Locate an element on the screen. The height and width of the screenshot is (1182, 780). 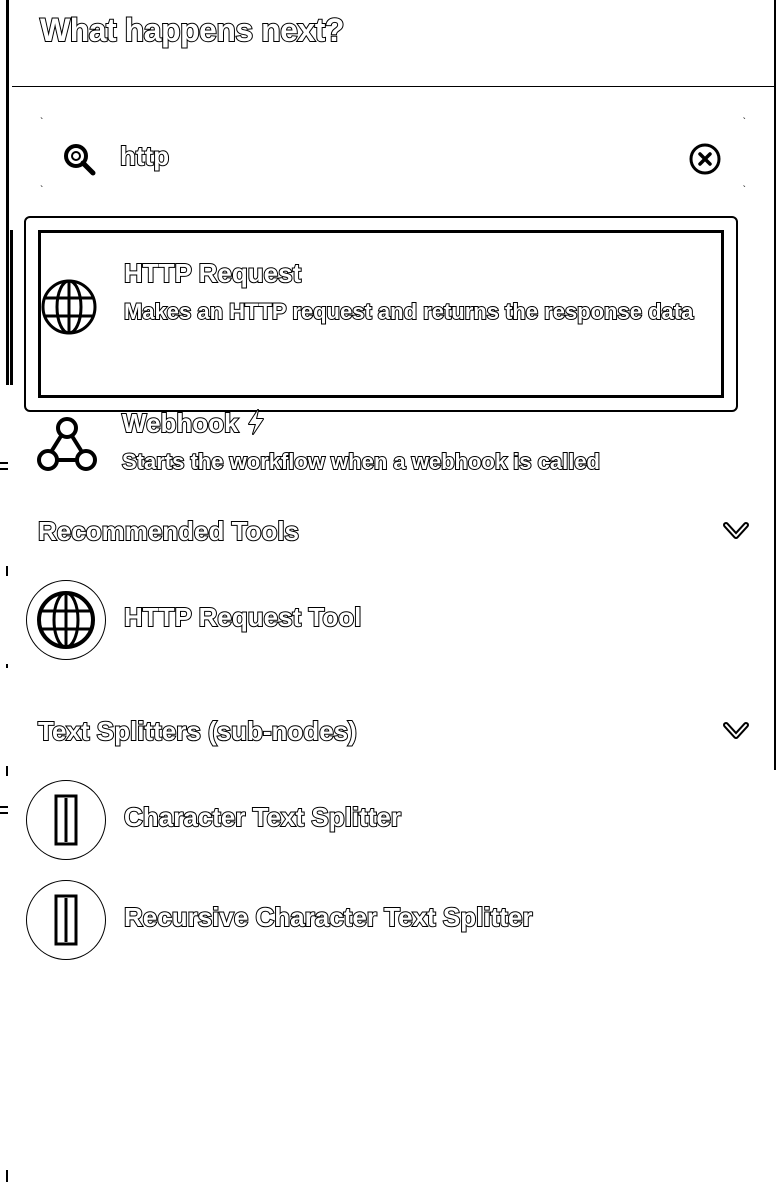
tool-item-http-request-tool: HTTP Request Tool is located at coordinates (386, 620).